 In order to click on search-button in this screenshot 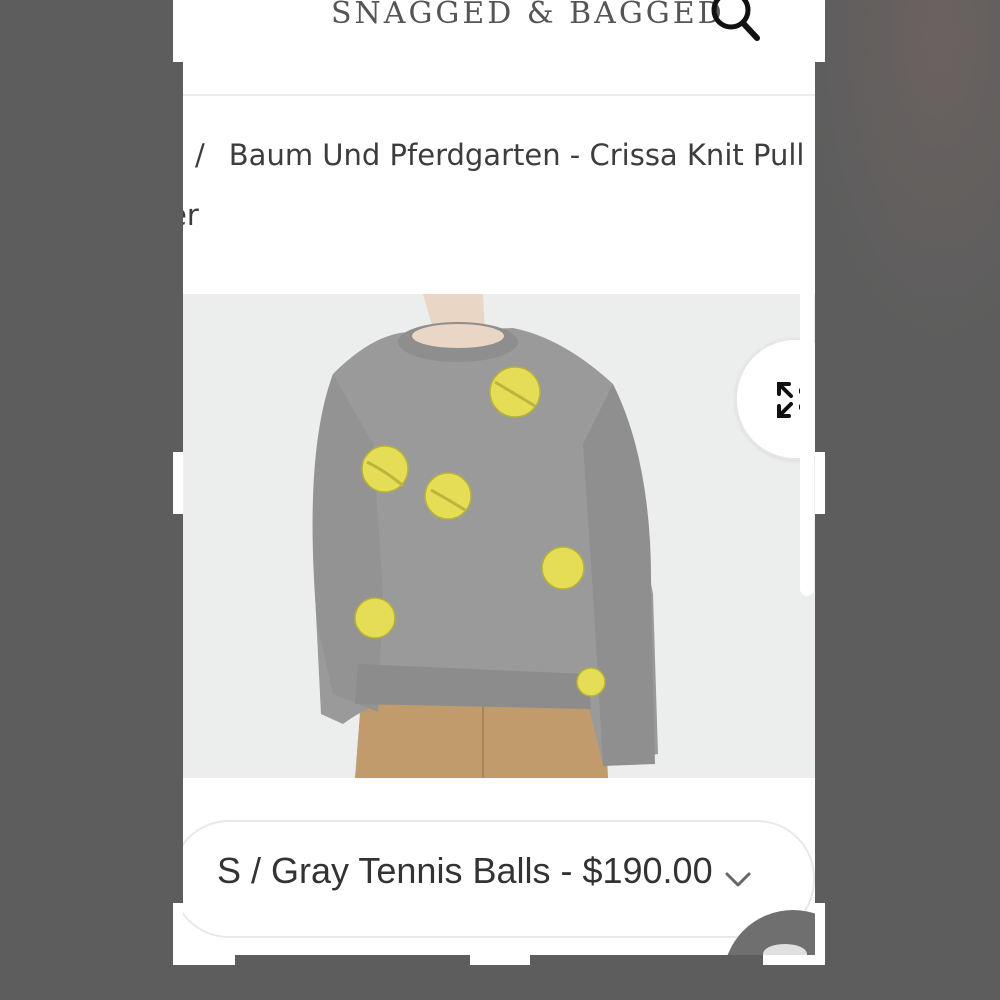, I will do `click(735, 23)`.